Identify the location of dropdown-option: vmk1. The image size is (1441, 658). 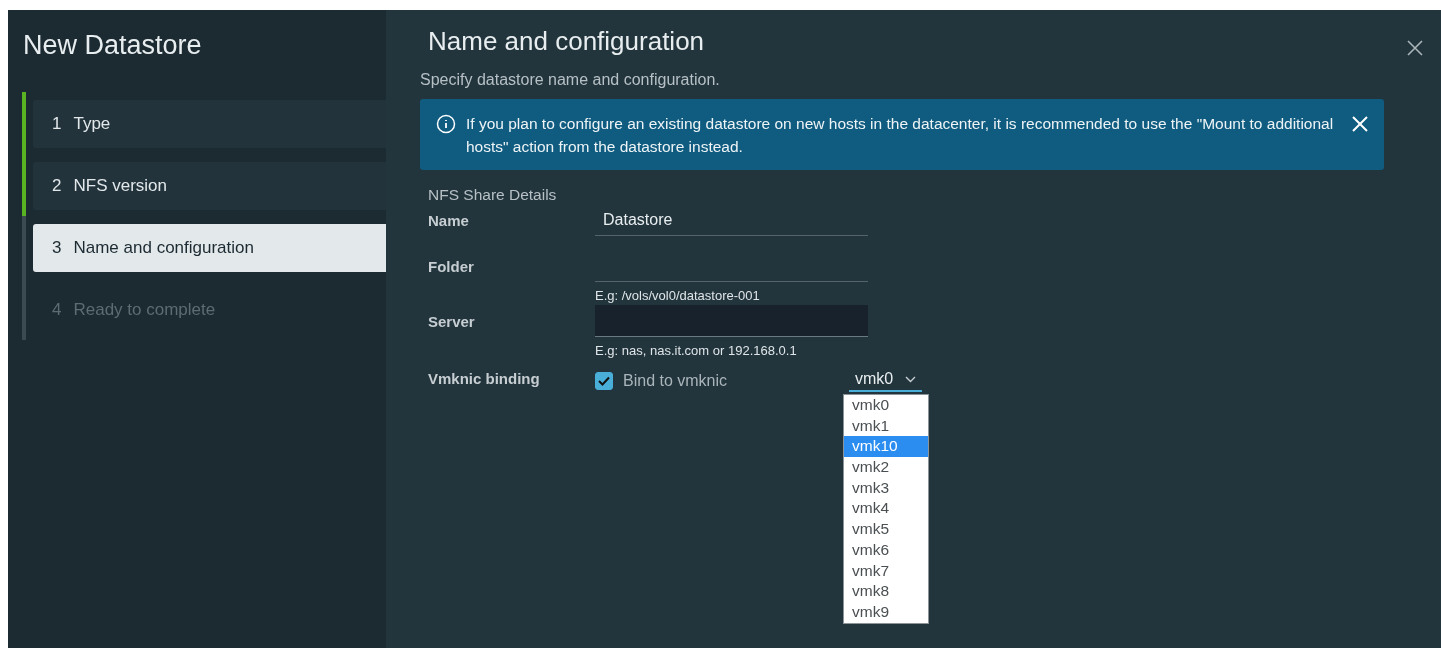
(886, 426).